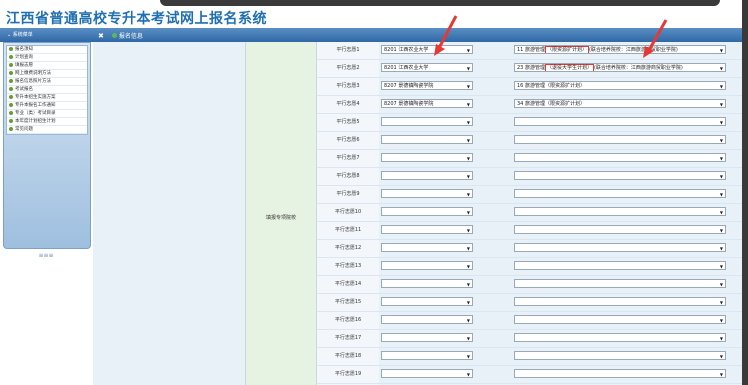  Describe the element at coordinates (101, 36) in the screenshot. I see `close-icon: ✖` at that location.